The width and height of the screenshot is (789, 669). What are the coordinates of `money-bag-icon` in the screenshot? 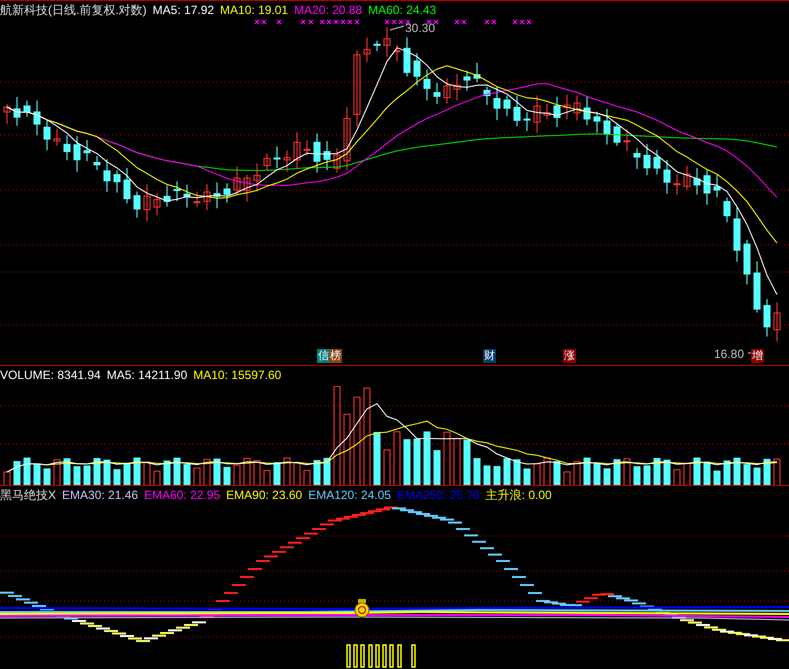 It's located at (362, 608).